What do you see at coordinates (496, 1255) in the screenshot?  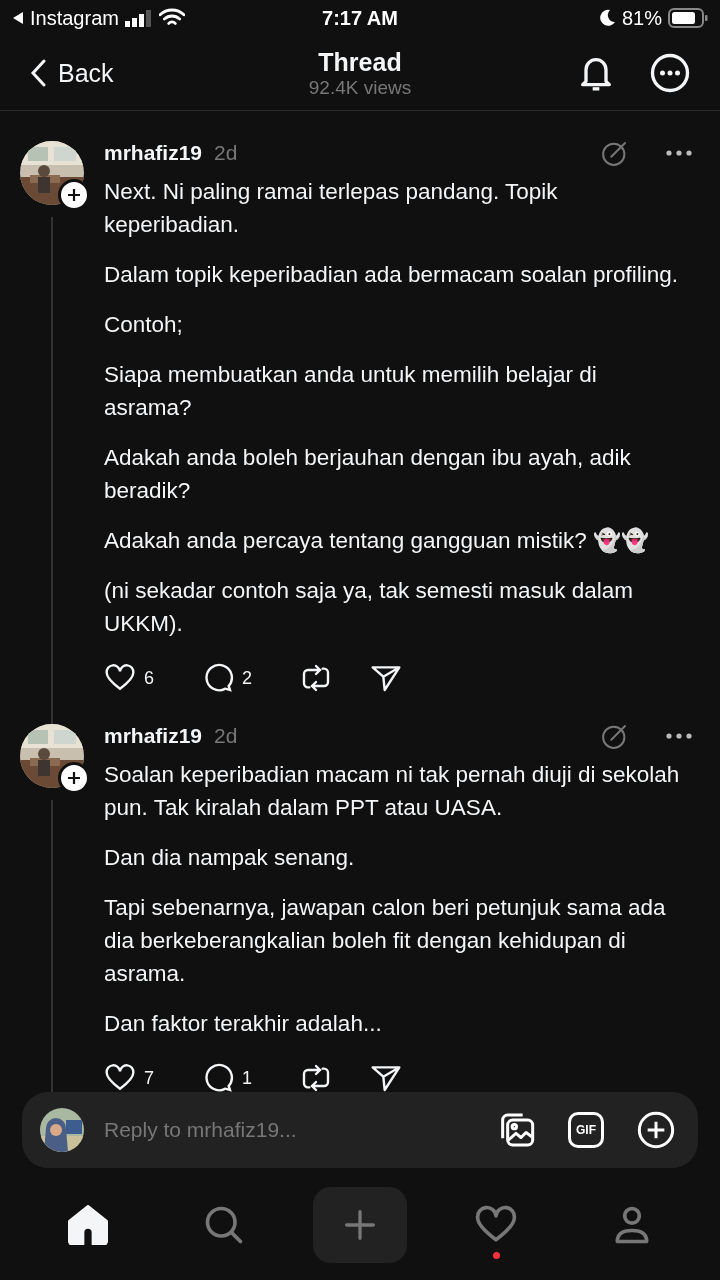 I see `notification-dot` at bounding box center [496, 1255].